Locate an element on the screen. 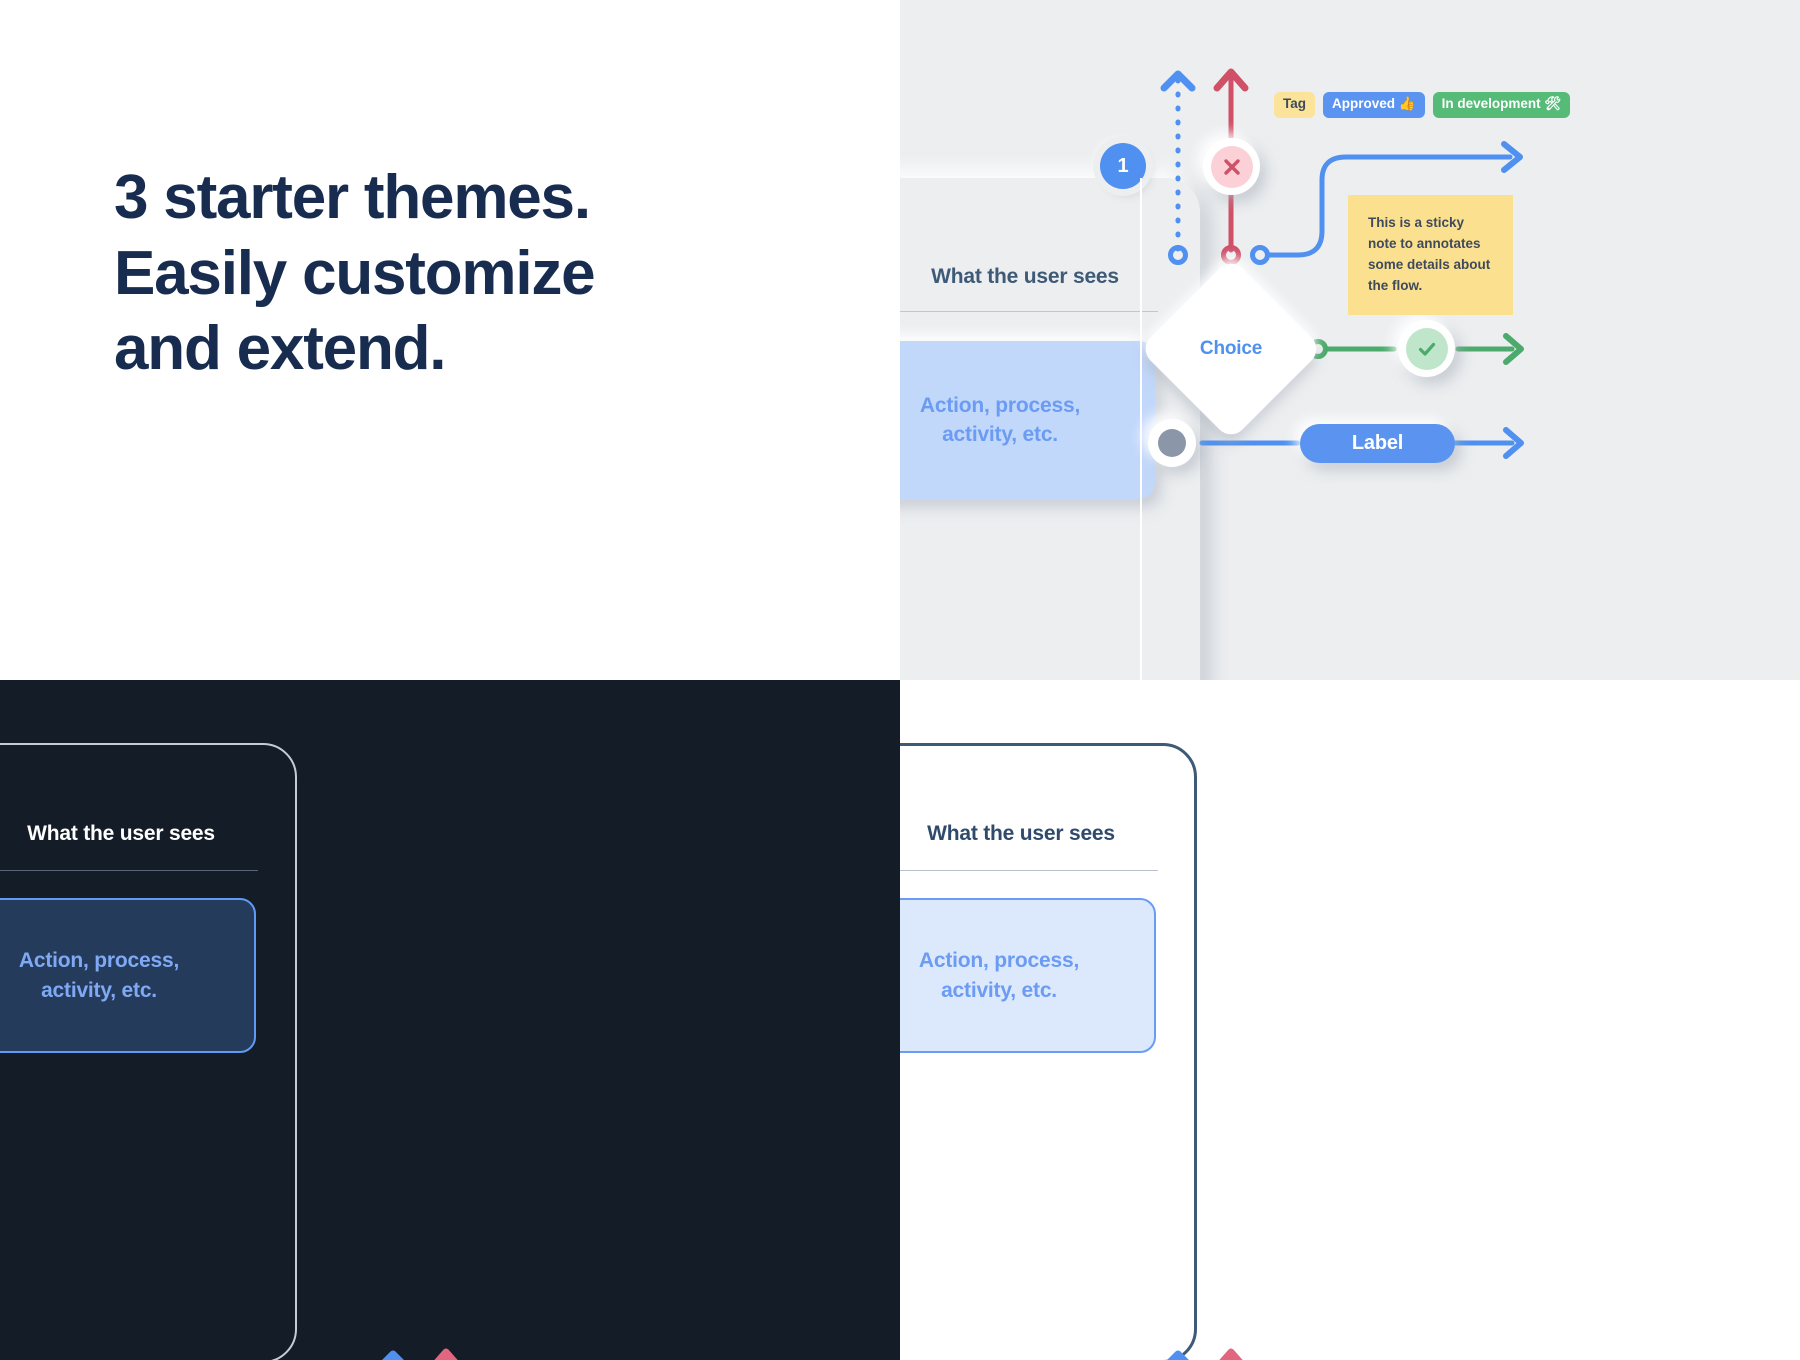 Image resolution: width=1800 pixels, height=1360 pixels. tag-in-development: In development 🛠 is located at coordinates (1501, 105).